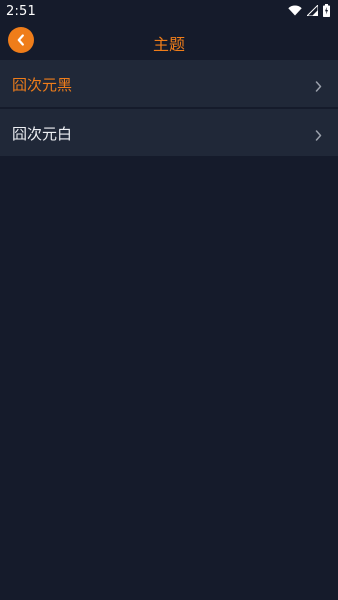  Describe the element at coordinates (326, 10) in the screenshot. I see `battery-icon` at that location.